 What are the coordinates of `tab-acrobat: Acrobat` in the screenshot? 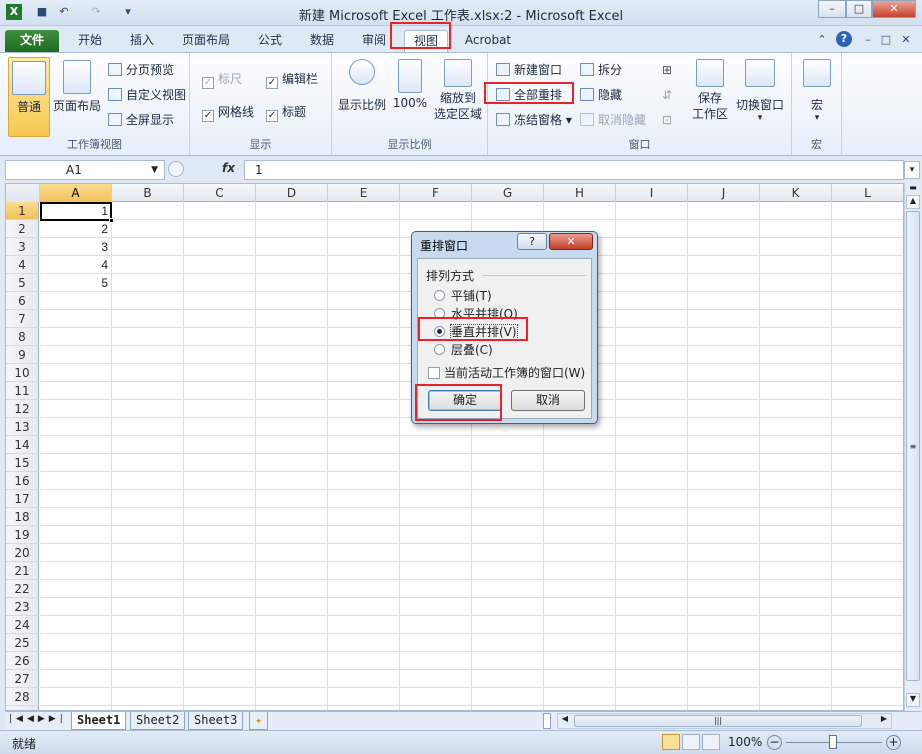 It's located at (488, 41).